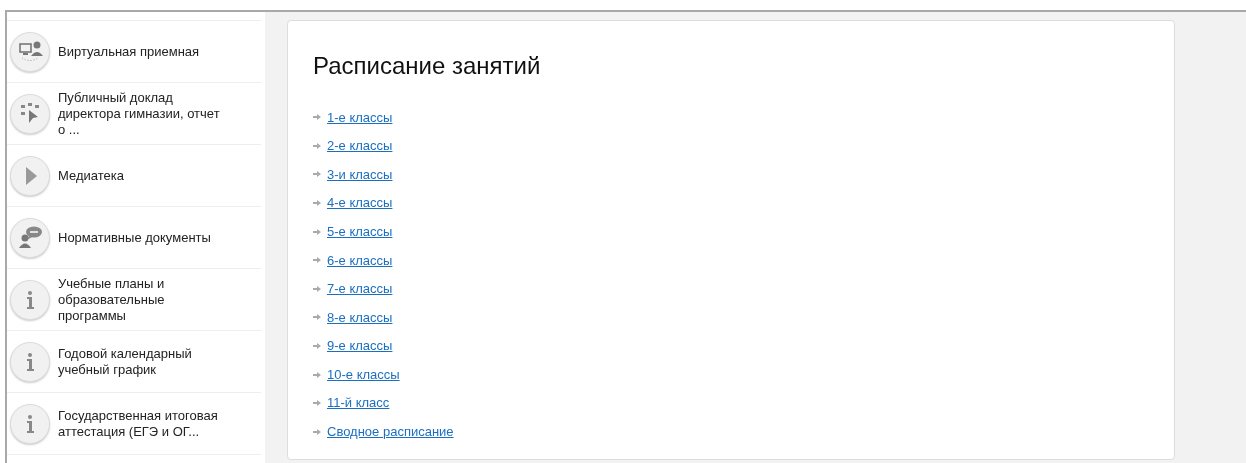  What do you see at coordinates (360, 346) in the screenshot?
I see `schedule-link: 9-е классы` at bounding box center [360, 346].